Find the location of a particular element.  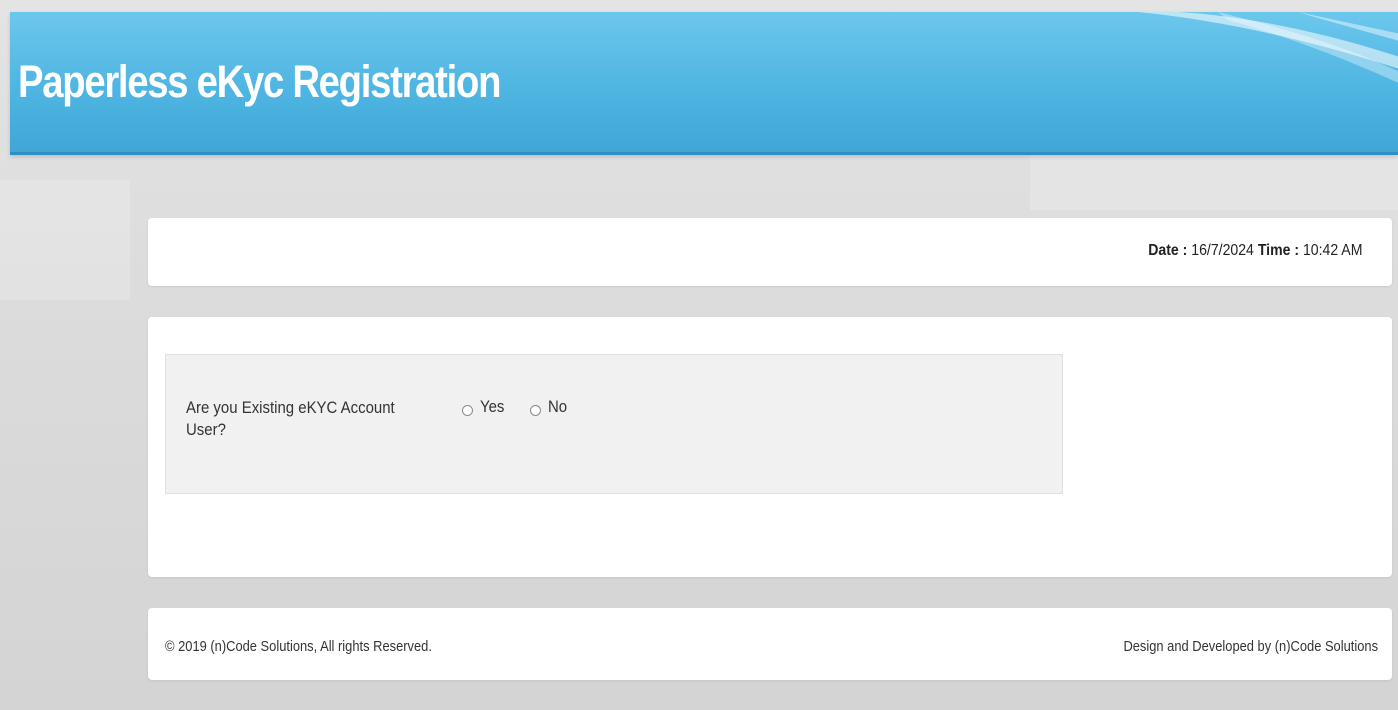

time-value: 10:42 AM is located at coordinates (1332, 250).